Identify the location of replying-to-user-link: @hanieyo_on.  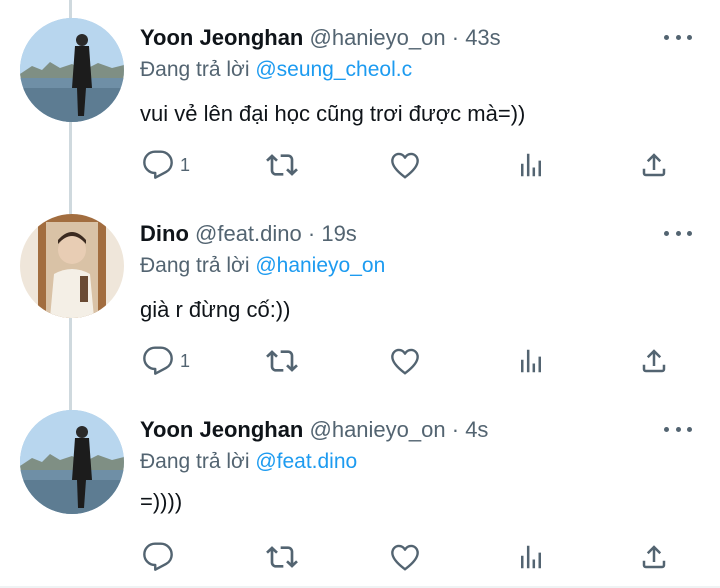
(320, 265).